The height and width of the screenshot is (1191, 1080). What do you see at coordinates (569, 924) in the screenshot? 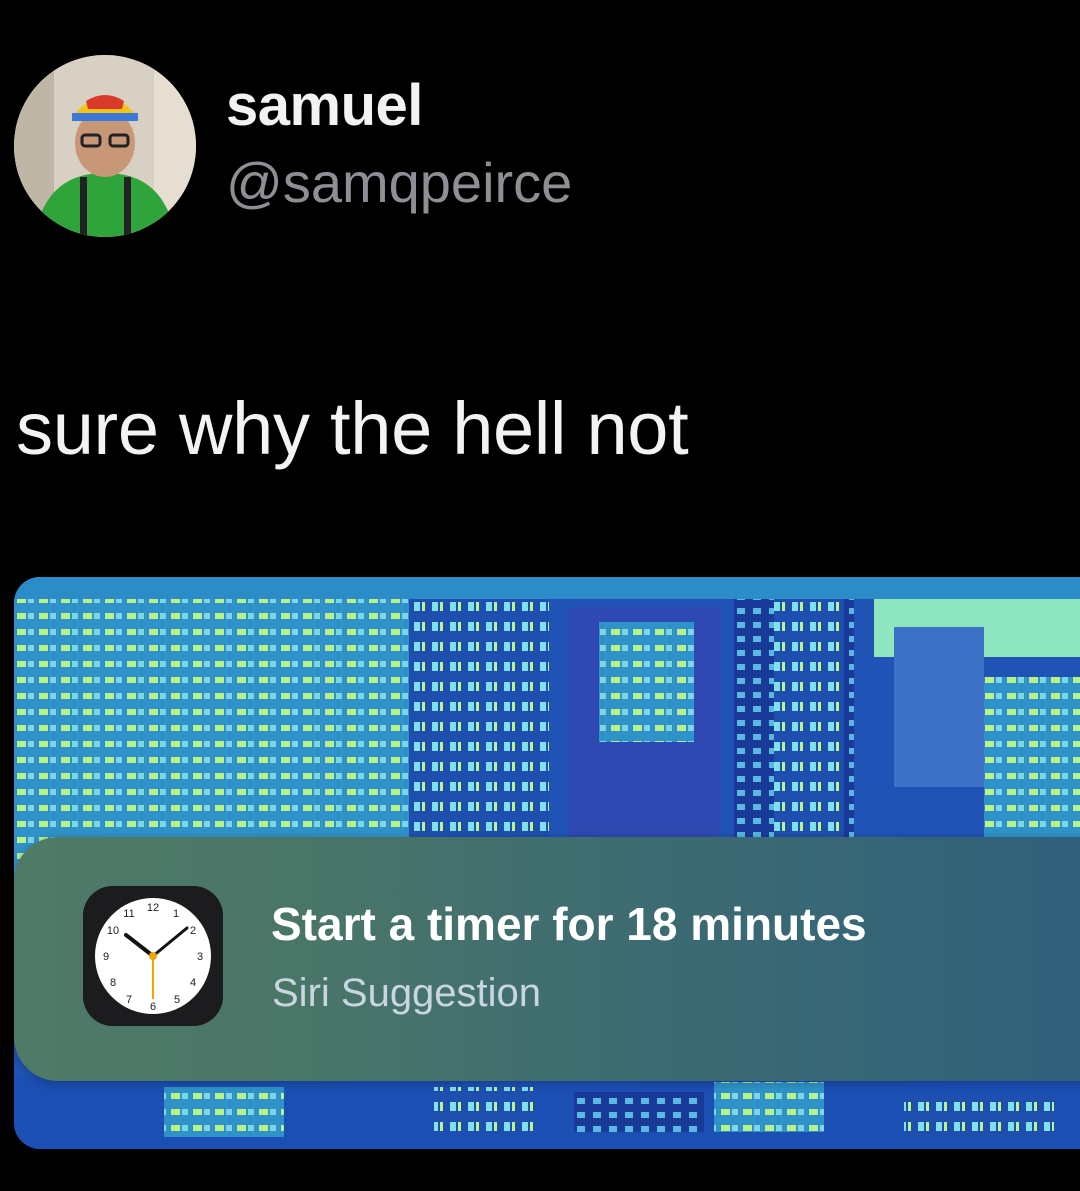
I see `notification-title: Start a timer for 18 minutes` at bounding box center [569, 924].